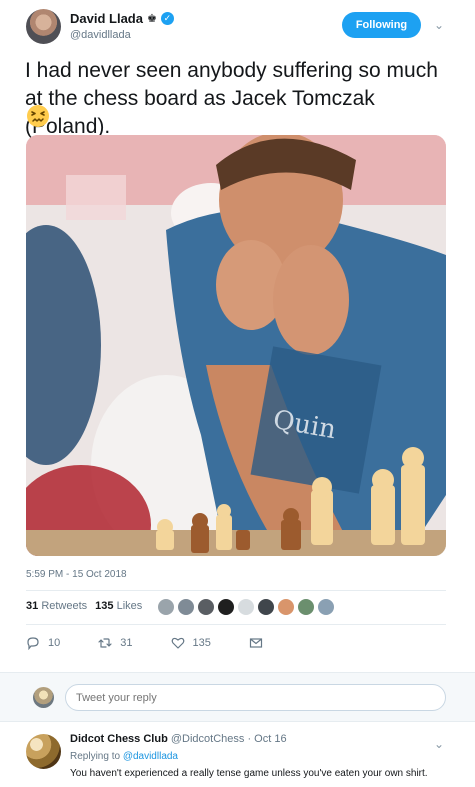  What do you see at coordinates (33, 643) in the screenshot?
I see `reply-icon` at bounding box center [33, 643].